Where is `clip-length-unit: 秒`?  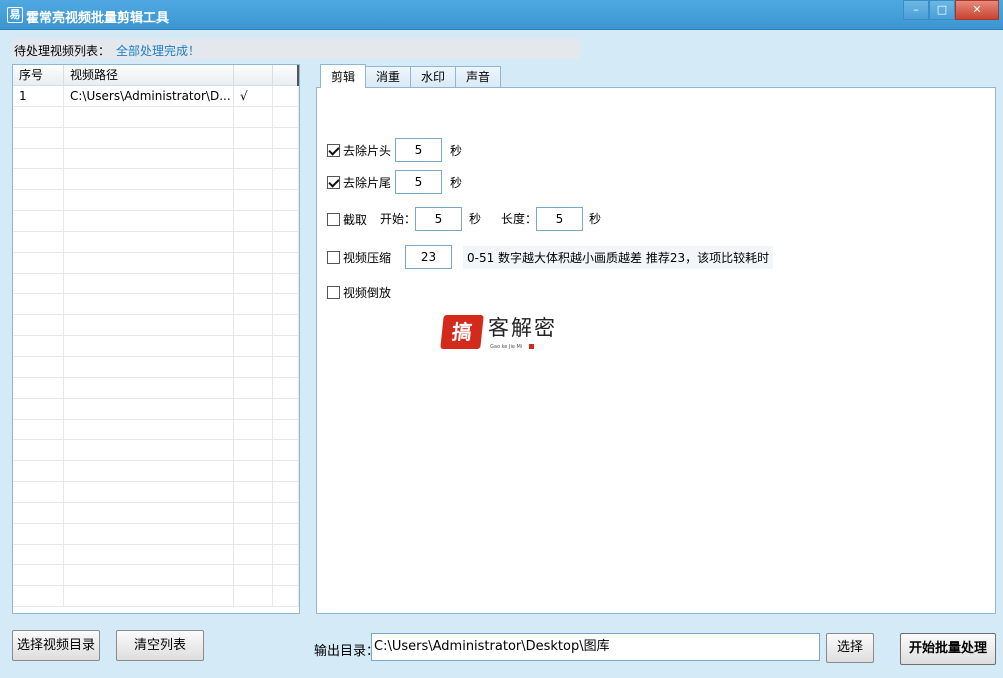
clip-length-unit: 秒 is located at coordinates (595, 219).